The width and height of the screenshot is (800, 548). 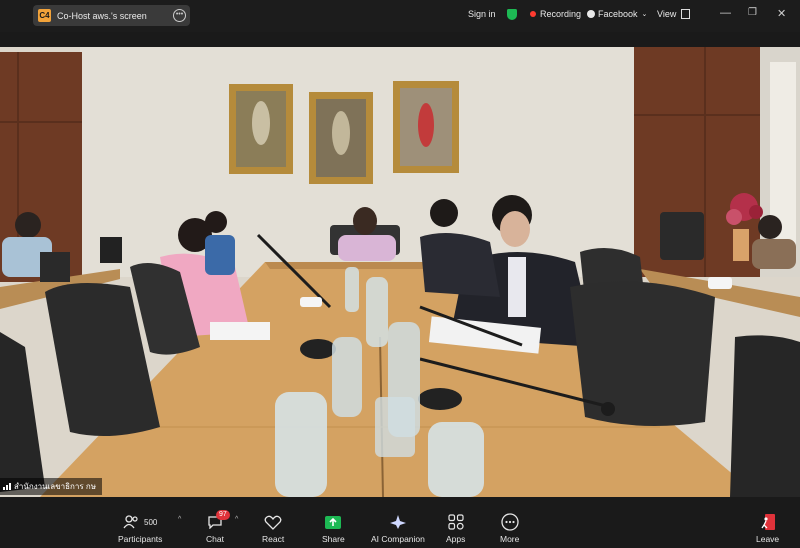 I want to click on share-label: Co-Host aws.'s screen, so click(x=102, y=15).